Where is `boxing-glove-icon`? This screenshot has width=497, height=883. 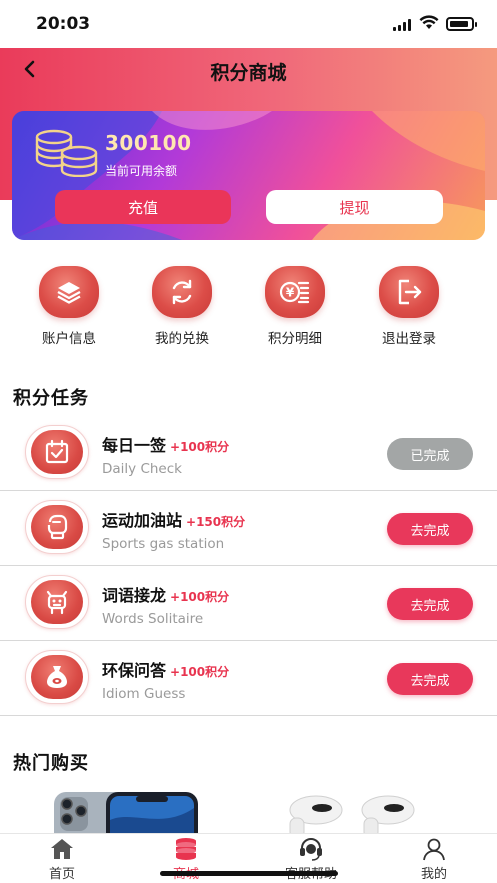 boxing-glove-icon is located at coordinates (57, 527).